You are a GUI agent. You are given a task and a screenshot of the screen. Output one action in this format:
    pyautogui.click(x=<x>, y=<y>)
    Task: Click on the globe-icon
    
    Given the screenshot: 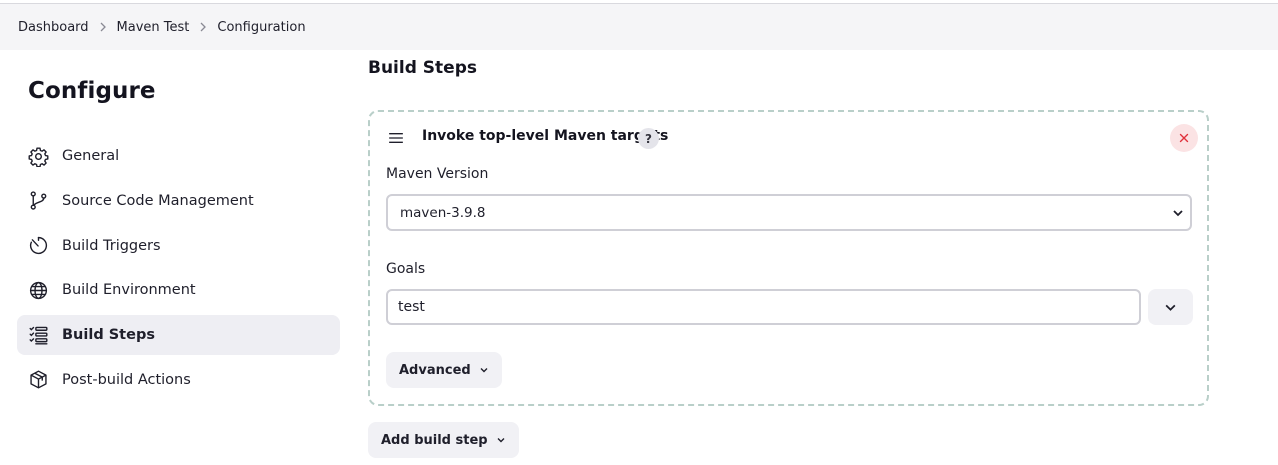 What is the action you would take?
    pyautogui.click(x=38, y=290)
    